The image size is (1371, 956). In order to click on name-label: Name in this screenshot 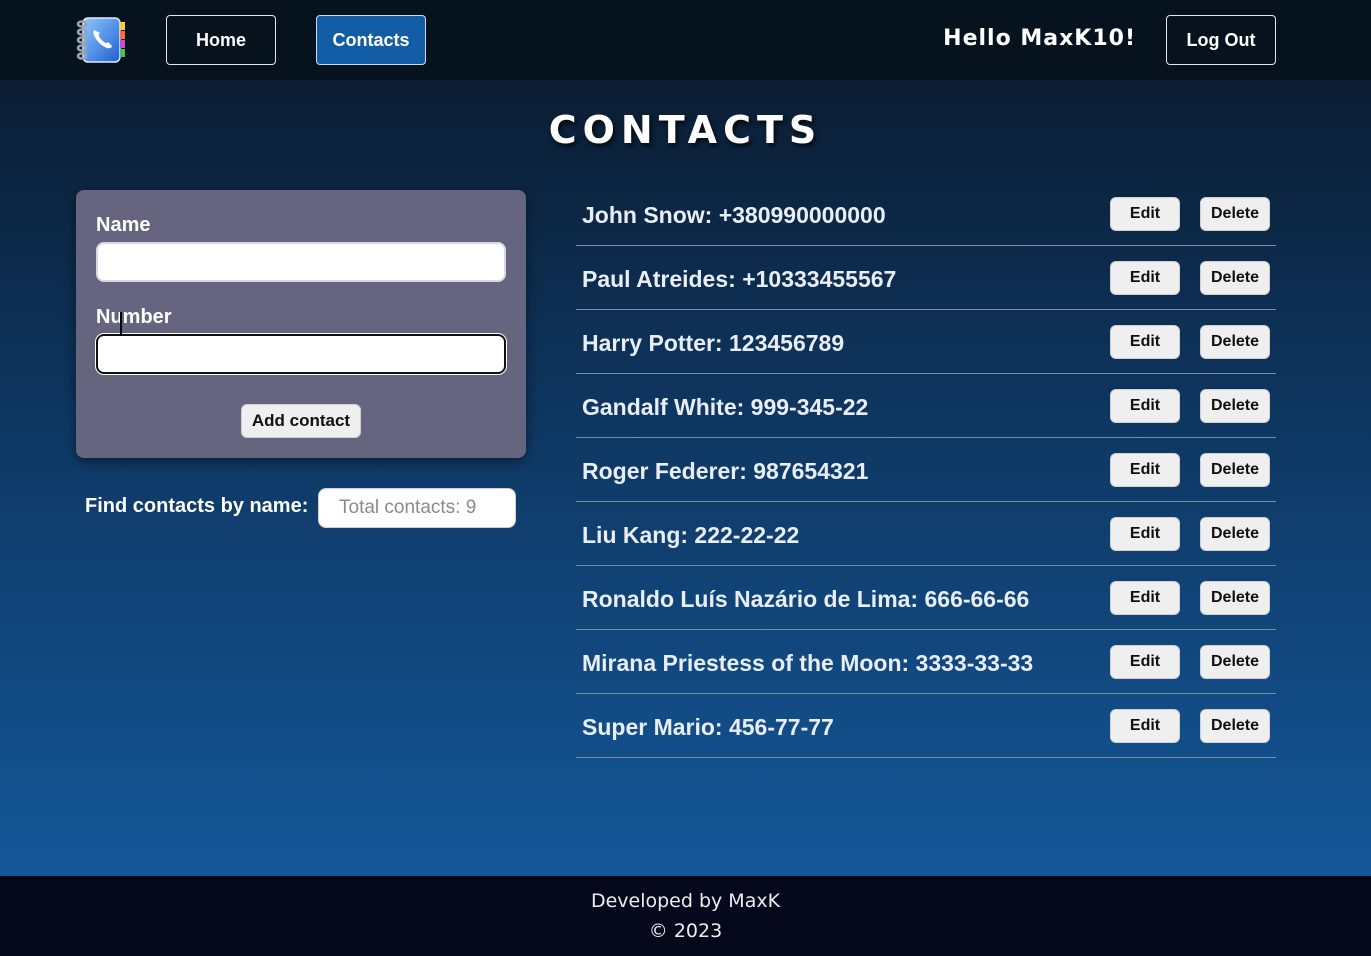, I will do `click(123, 225)`.